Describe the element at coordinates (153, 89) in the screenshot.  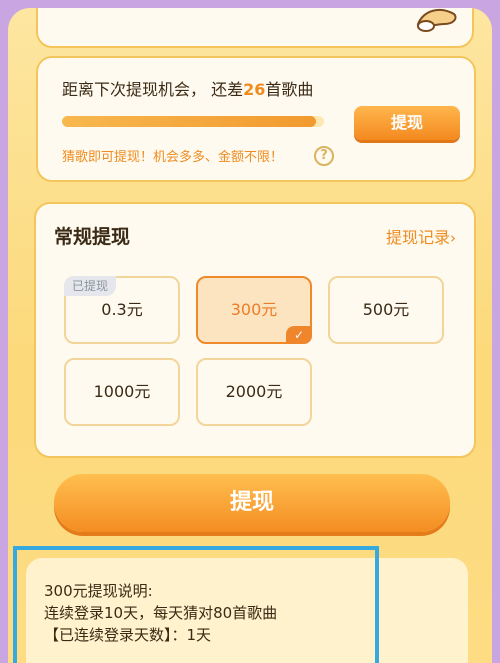
I see `progress-title-prefix: 距离下次提现机会， 还差` at that location.